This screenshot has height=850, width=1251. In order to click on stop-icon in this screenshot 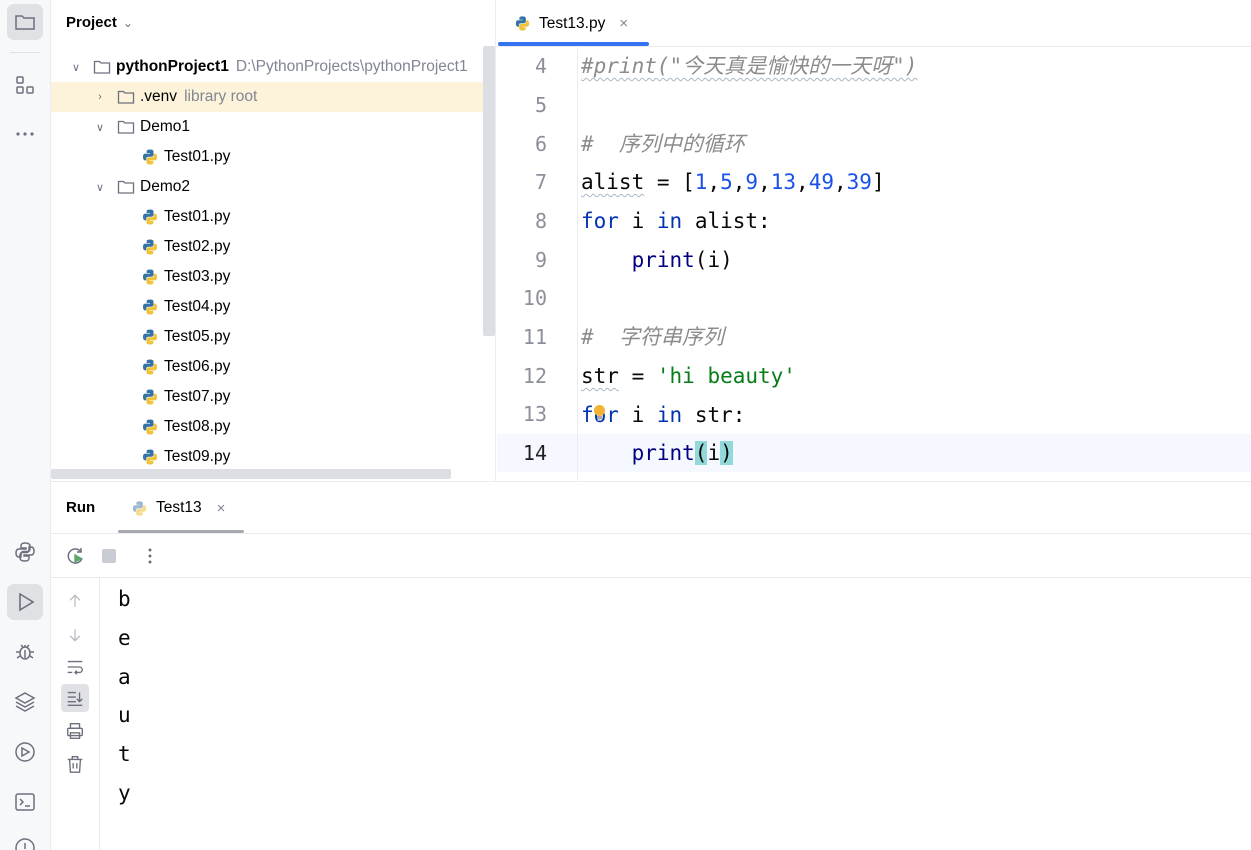, I will do `click(109, 556)`.